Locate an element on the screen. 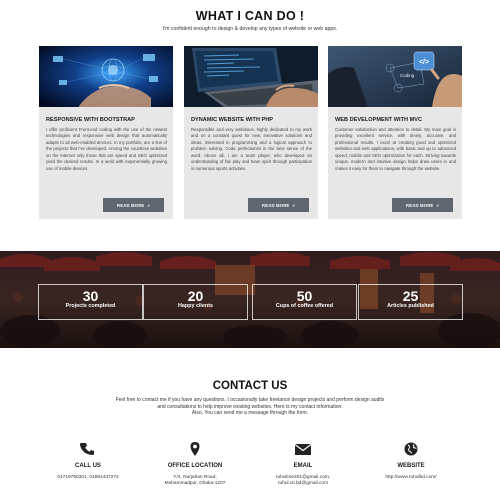  coding-label: Coding is located at coordinates (407, 75).